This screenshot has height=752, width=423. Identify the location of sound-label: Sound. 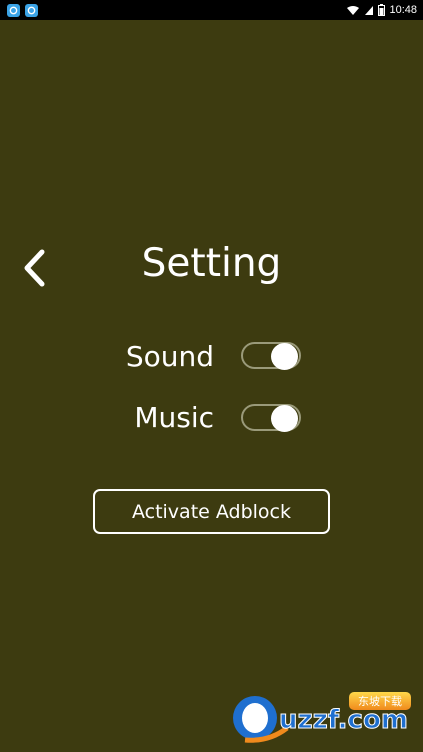
(169, 356).